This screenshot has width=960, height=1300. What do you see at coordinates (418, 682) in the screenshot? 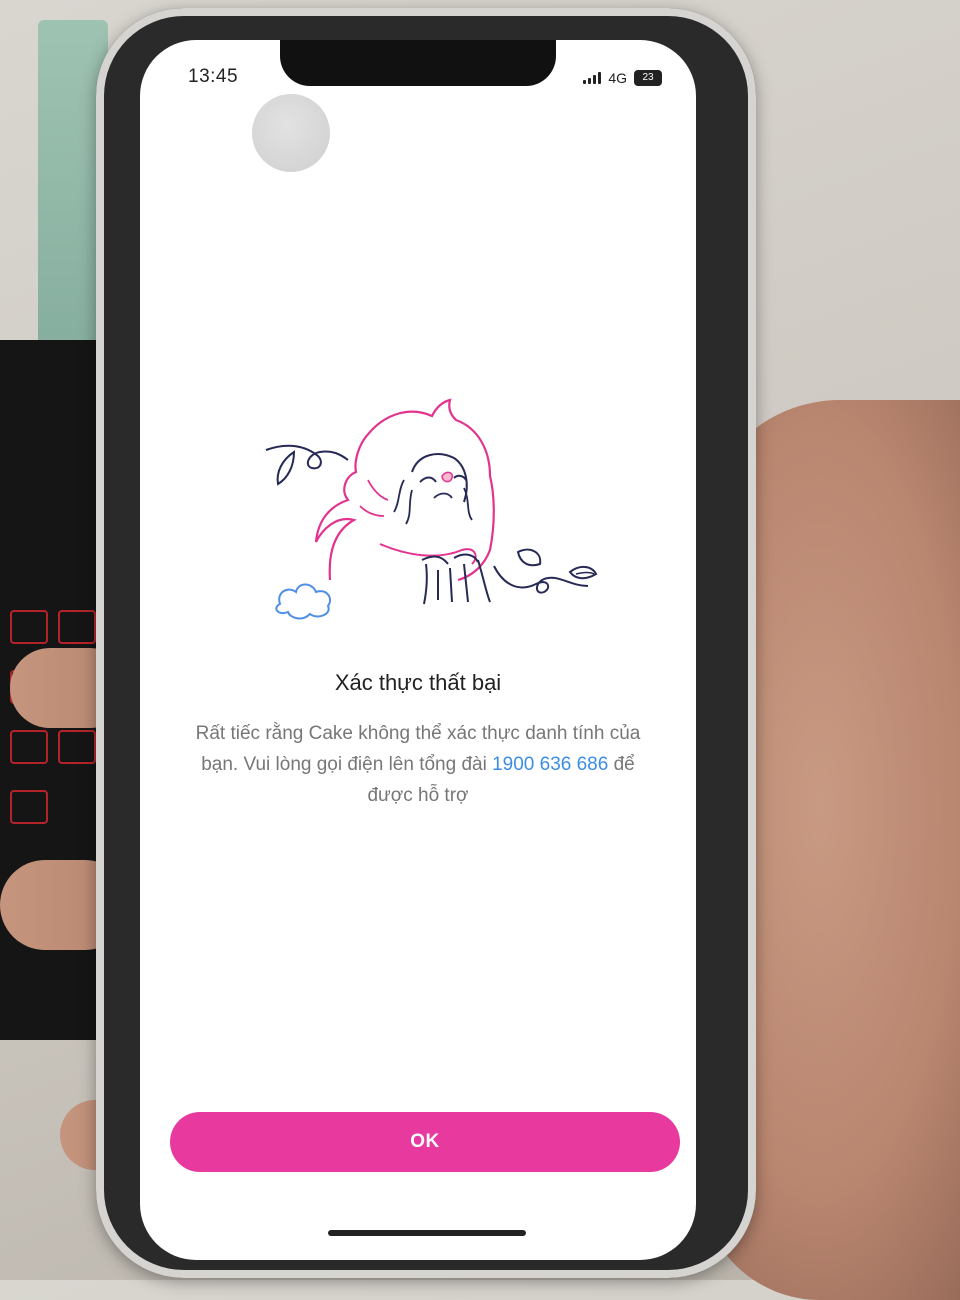
I see `dialog-title: Xác thực thất bại` at bounding box center [418, 682].